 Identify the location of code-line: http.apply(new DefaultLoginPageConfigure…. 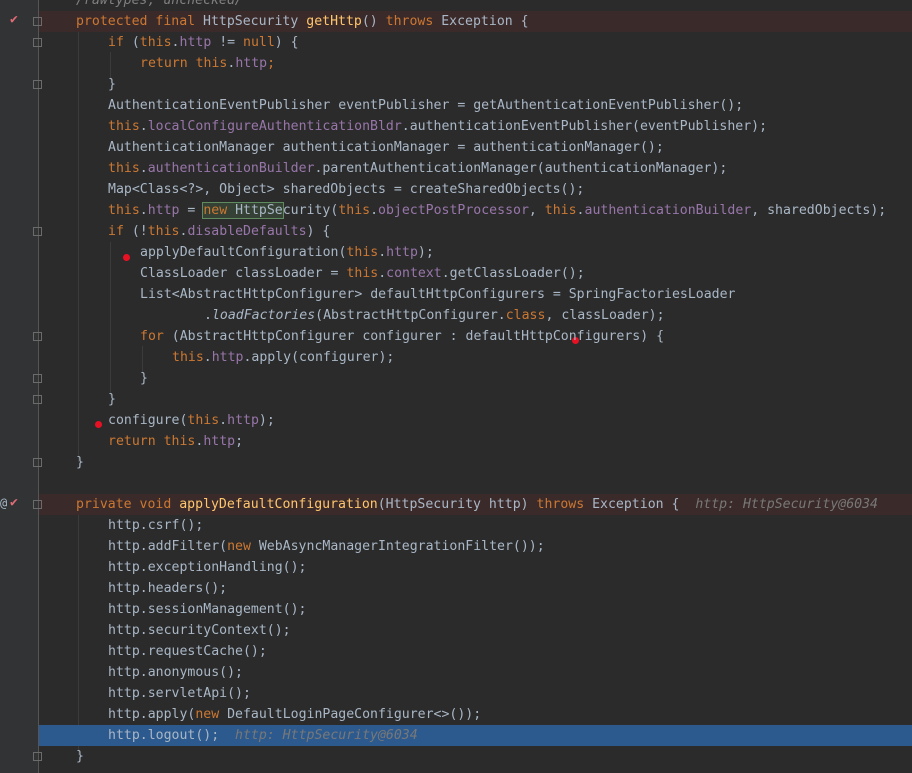
(456, 714).